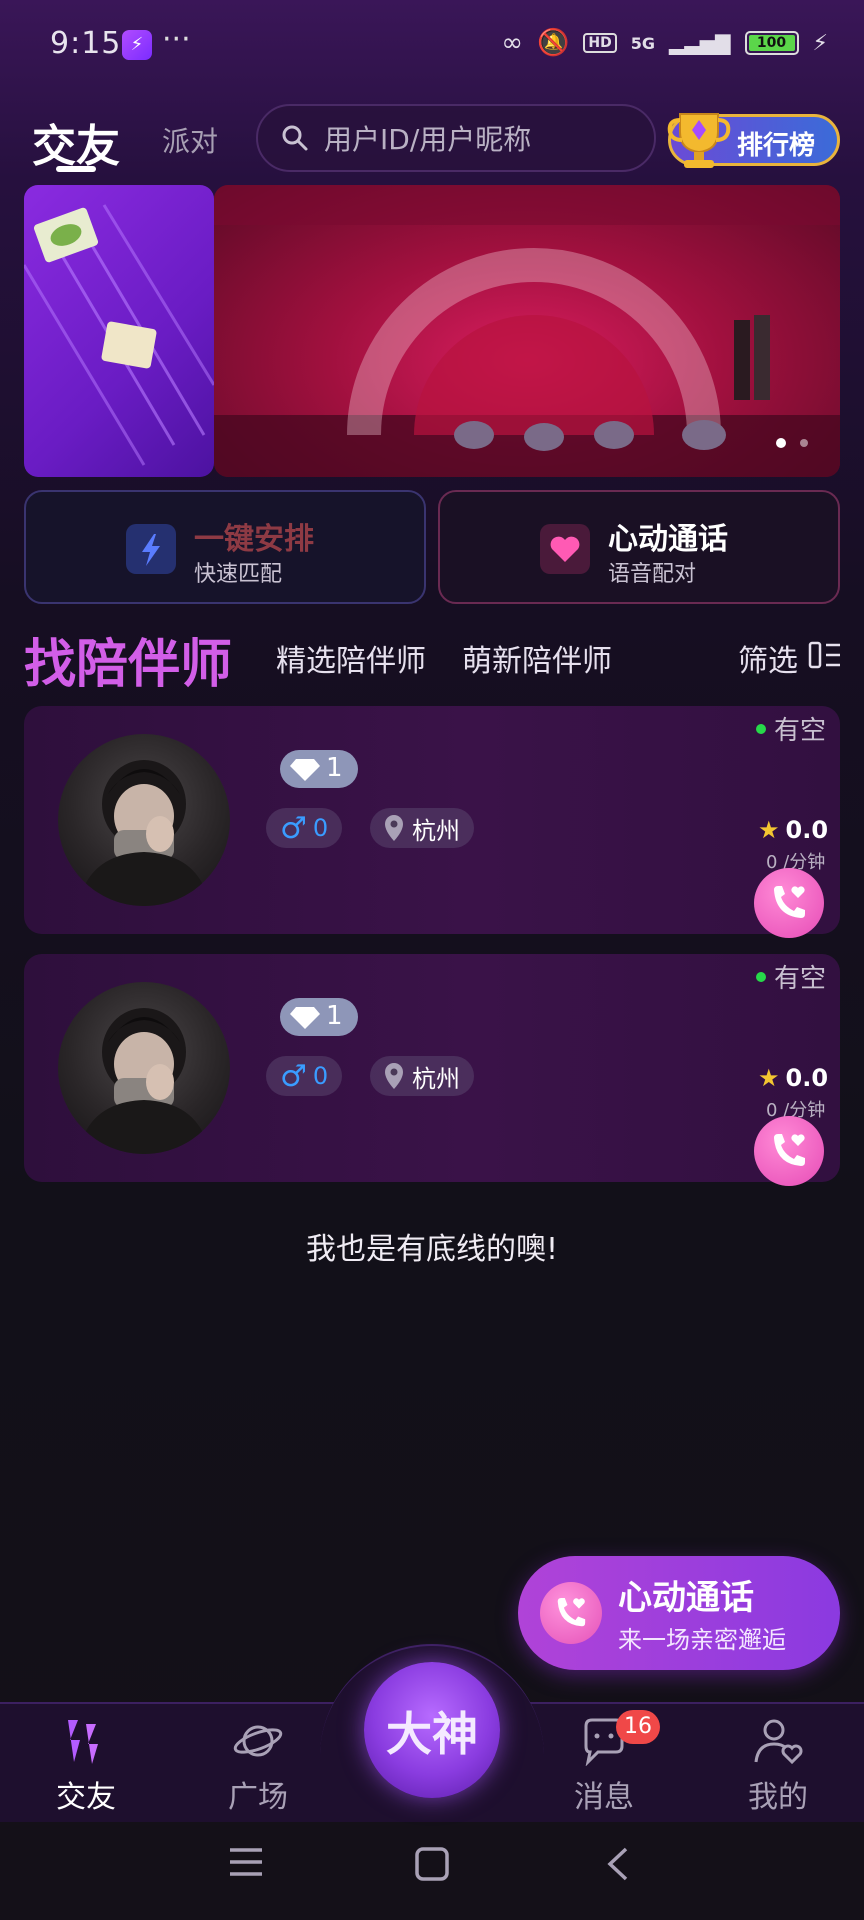  I want to click on filter-button: 筛选, so click(768, 658).